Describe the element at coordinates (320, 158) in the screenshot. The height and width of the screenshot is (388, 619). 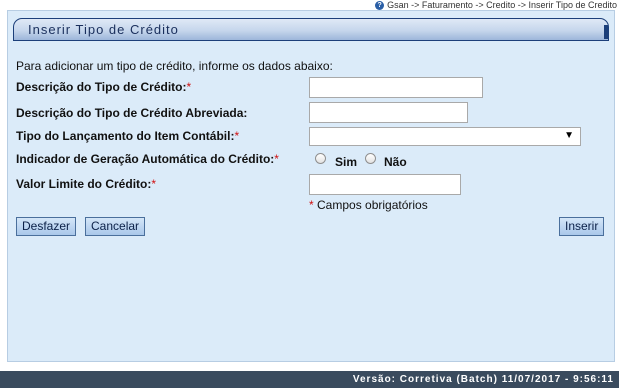
I see `radio-sim` at that location.